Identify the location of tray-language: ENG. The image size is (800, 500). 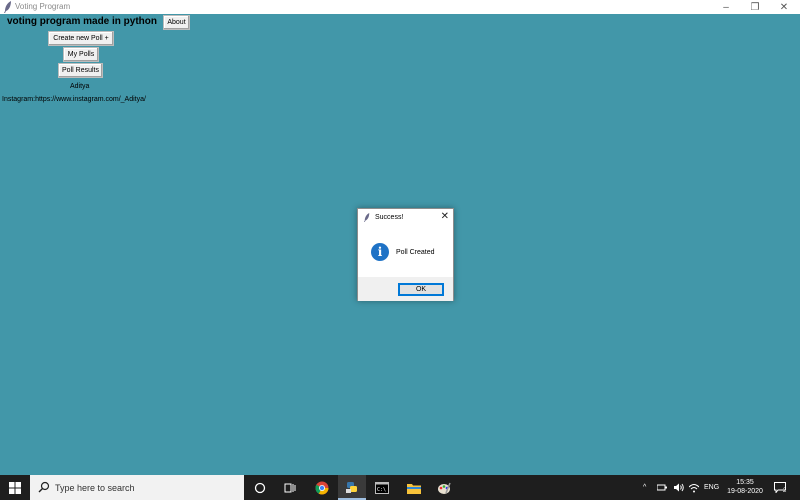
(711, 487).